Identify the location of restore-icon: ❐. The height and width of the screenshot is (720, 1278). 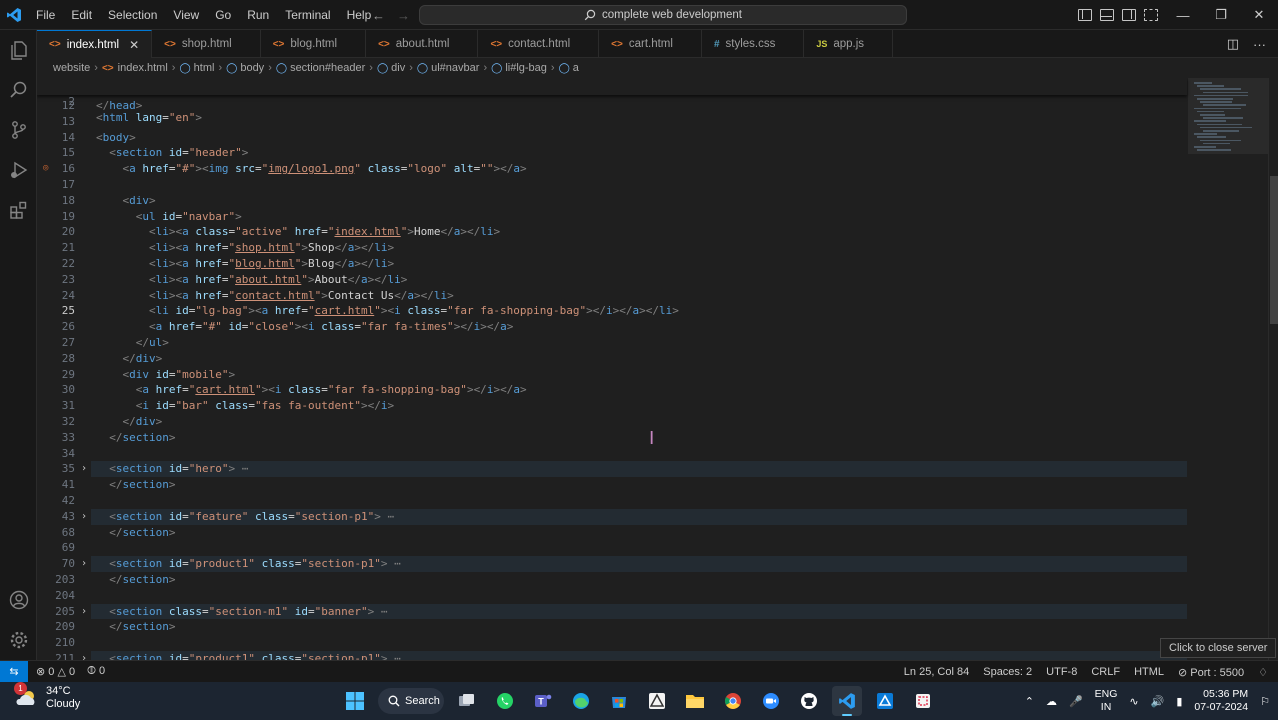
(1221, 15).